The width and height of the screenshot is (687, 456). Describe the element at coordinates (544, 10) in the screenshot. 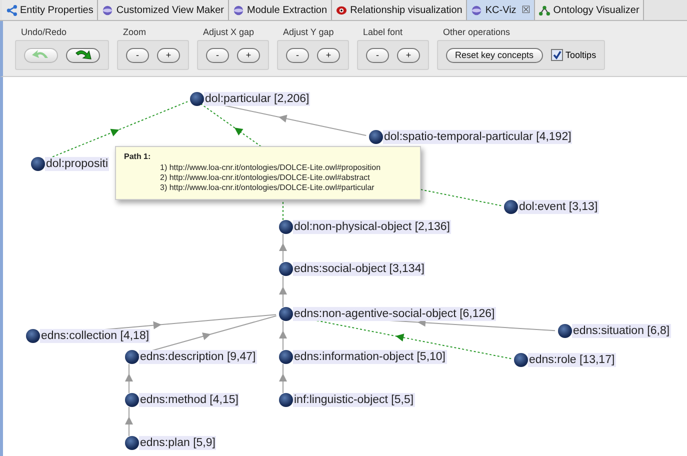

I see `tree-icon` at that location.